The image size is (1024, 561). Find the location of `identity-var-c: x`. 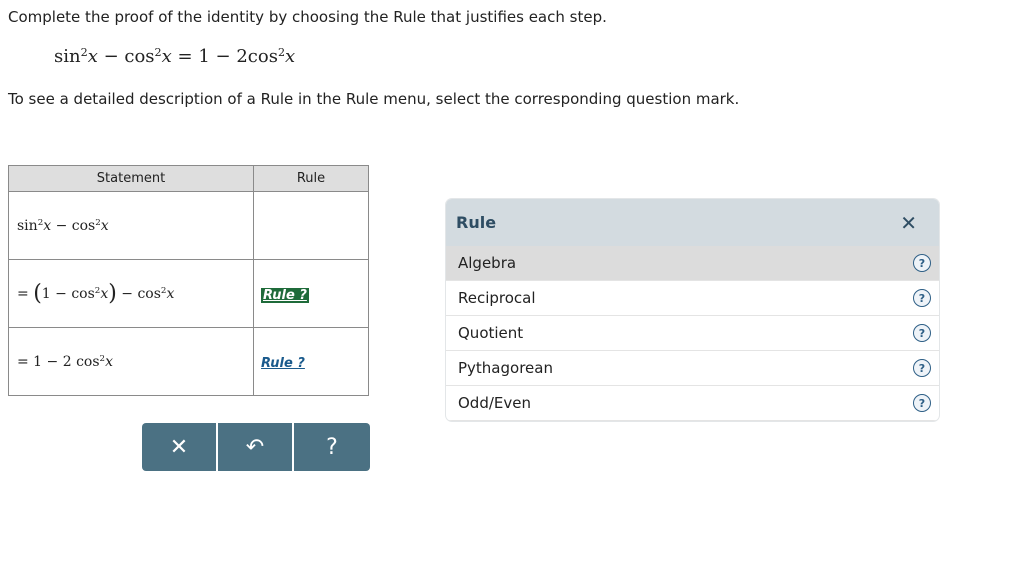

identity-var-c: x is located at coordinates (290, 56).